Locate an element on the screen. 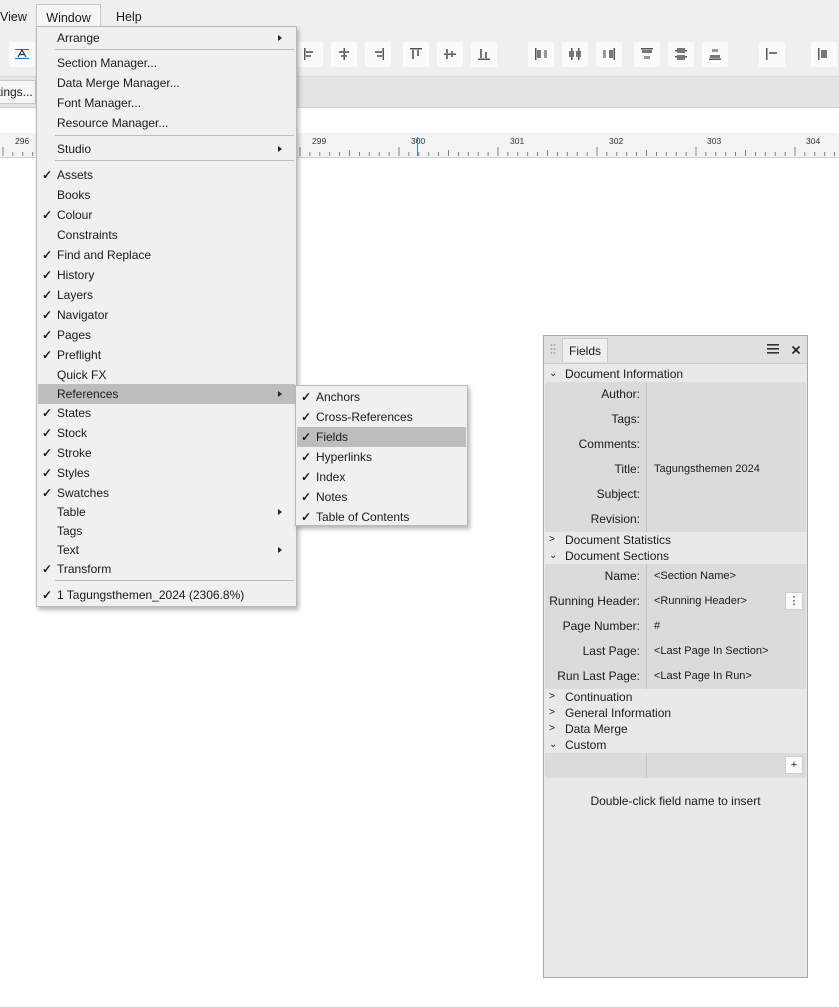  section-custom: ⌄ Custom is located at coordinates (675, 745).